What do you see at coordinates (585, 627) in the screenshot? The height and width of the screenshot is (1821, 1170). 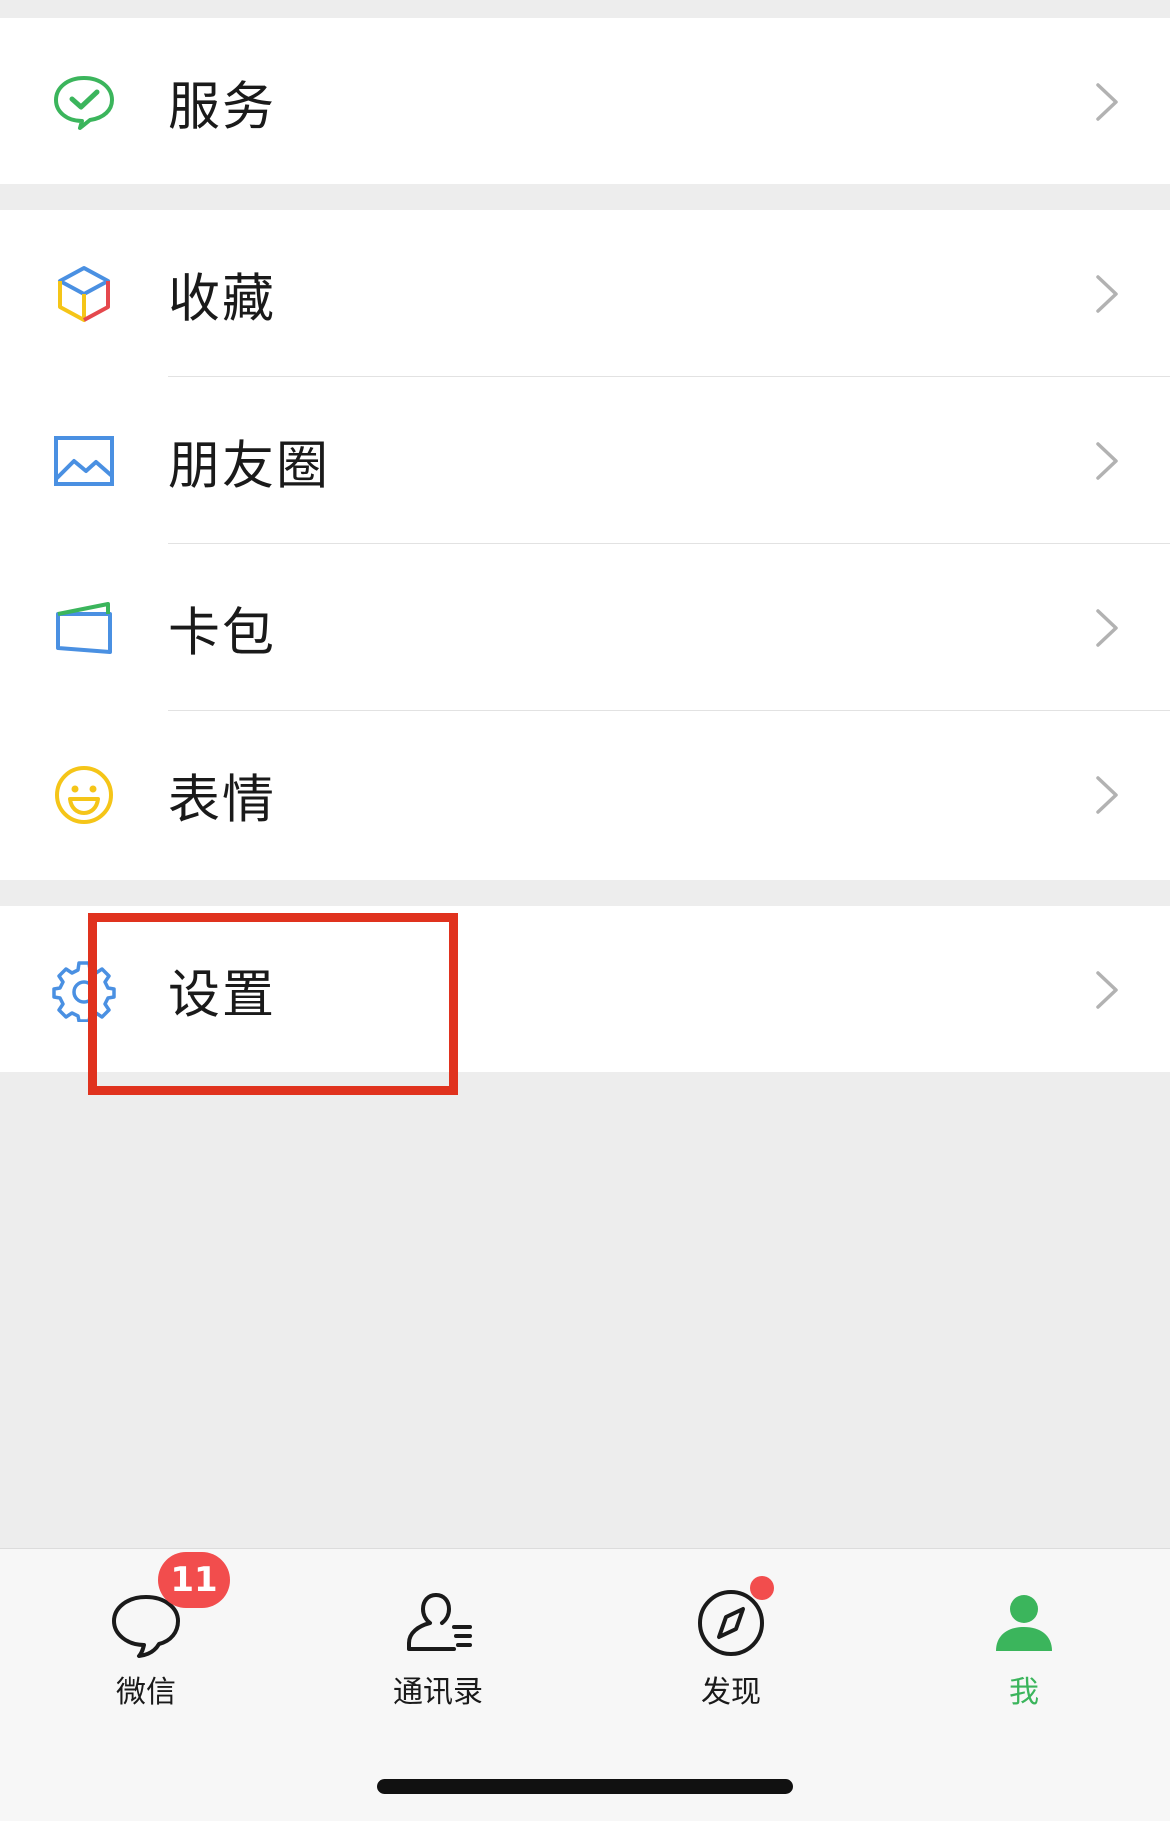 I see `menu-item-card-wallet: 卡包` at bounding box center [585, 627].